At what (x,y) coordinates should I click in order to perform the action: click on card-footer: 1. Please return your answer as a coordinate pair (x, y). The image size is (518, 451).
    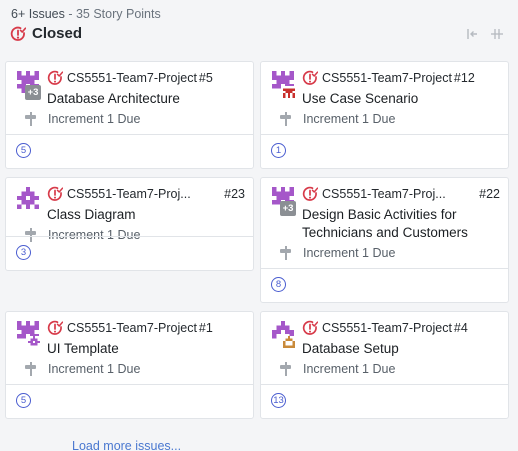
    Looking at the image, I should click on (384, 151).